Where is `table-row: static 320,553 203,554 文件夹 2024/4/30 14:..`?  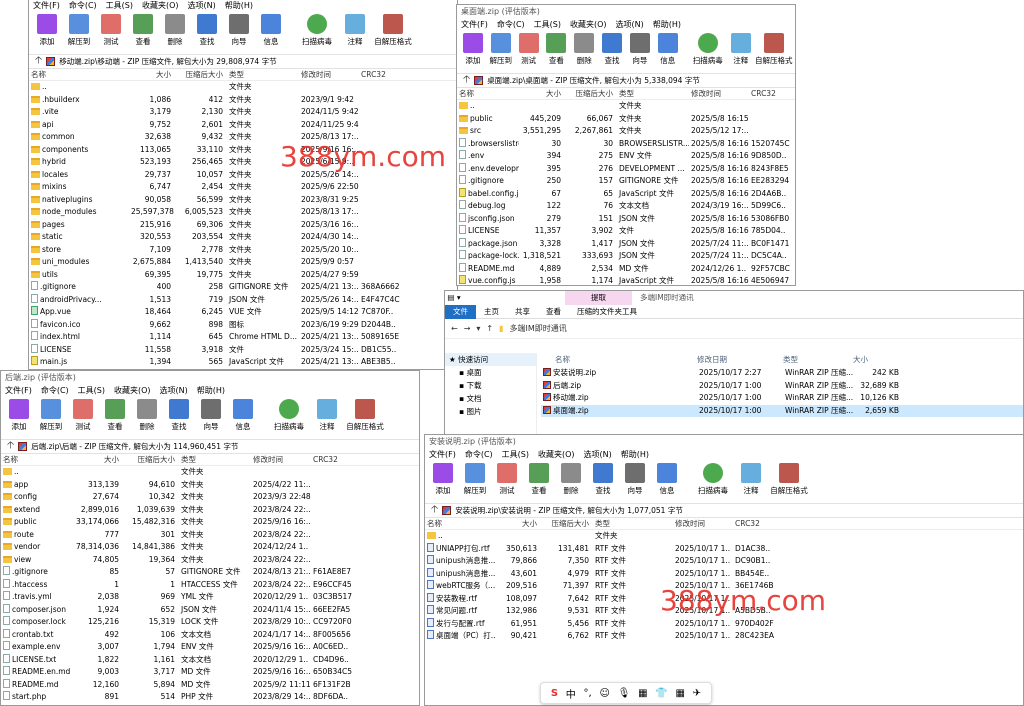 table-row: static 320,553 203,554 文件夹 2024/4/30 14:.. is located at coordinates (243, 237).